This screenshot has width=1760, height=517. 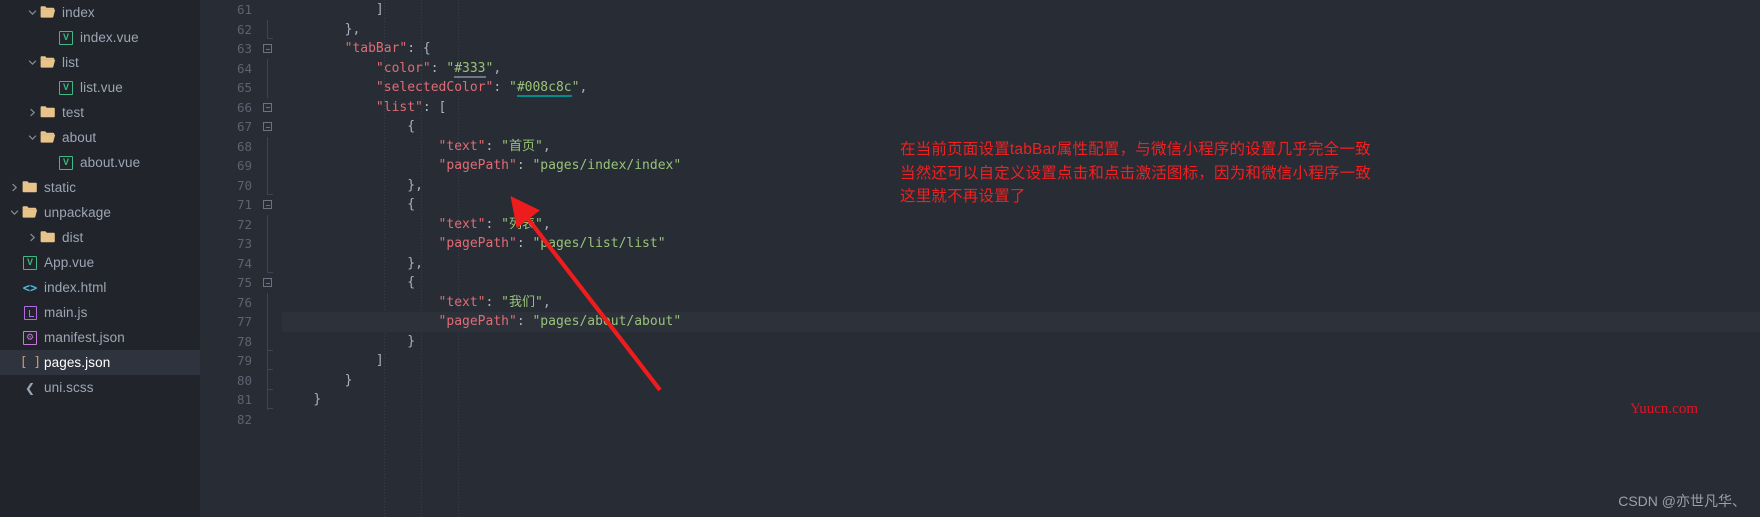 I want to click on code-line: "tabBar": {, so click(x=1021, y=49).